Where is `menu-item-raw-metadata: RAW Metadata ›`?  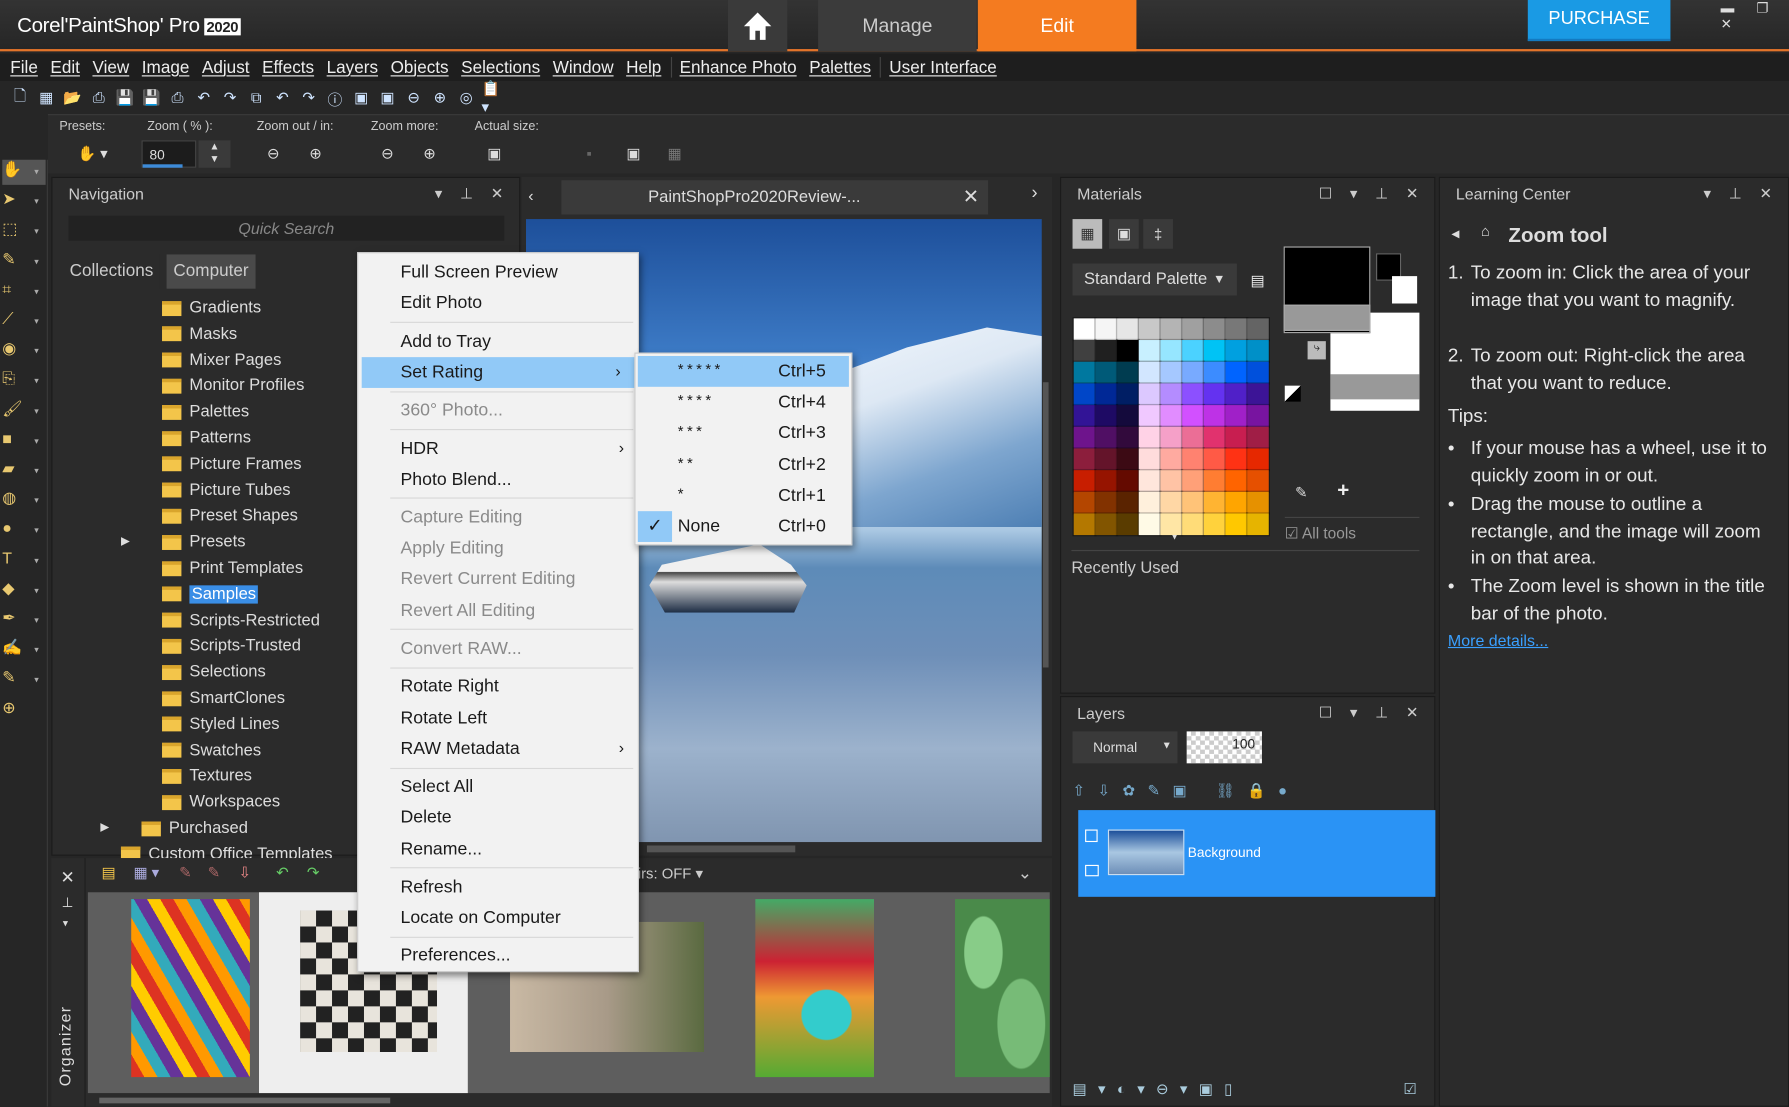 menu-item-raw-metadata: RAW Metadata › is located at coordinates (498, 748).